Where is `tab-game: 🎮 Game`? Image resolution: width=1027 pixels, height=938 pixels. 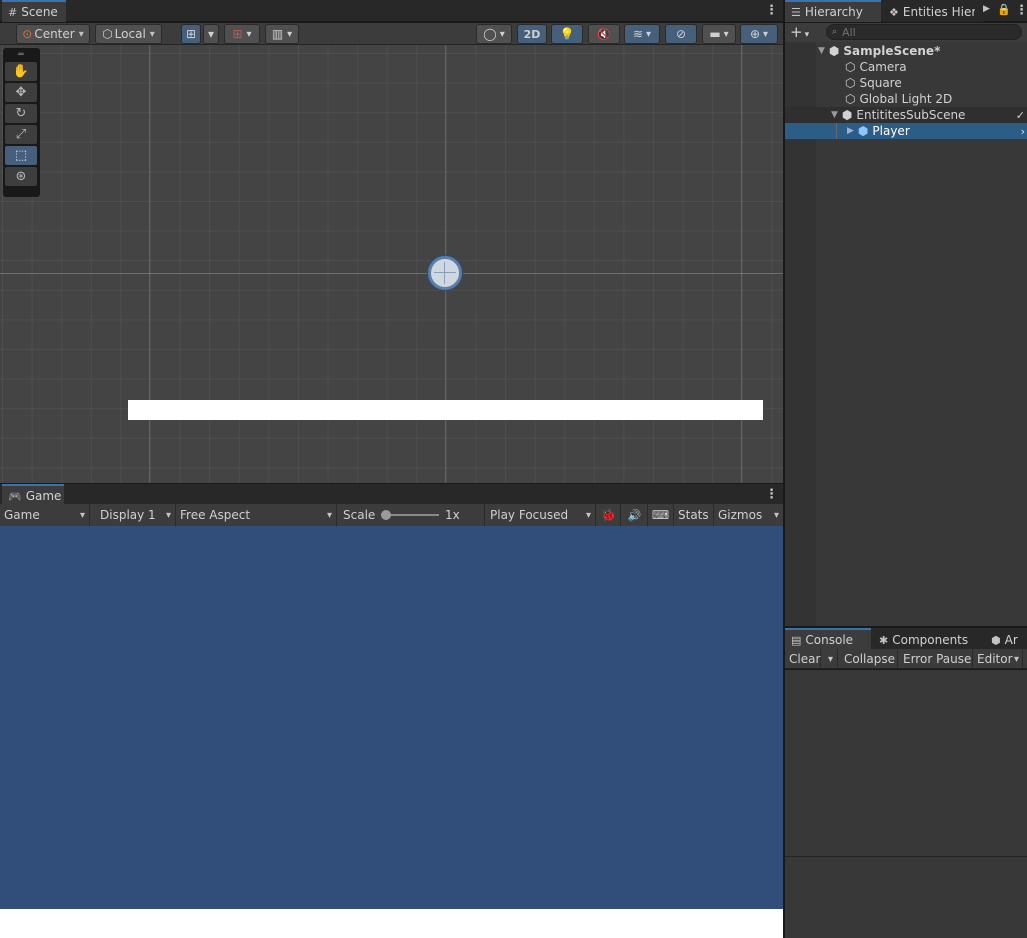
tab-game: 🎮 Game is located at coordinates (33, 495).